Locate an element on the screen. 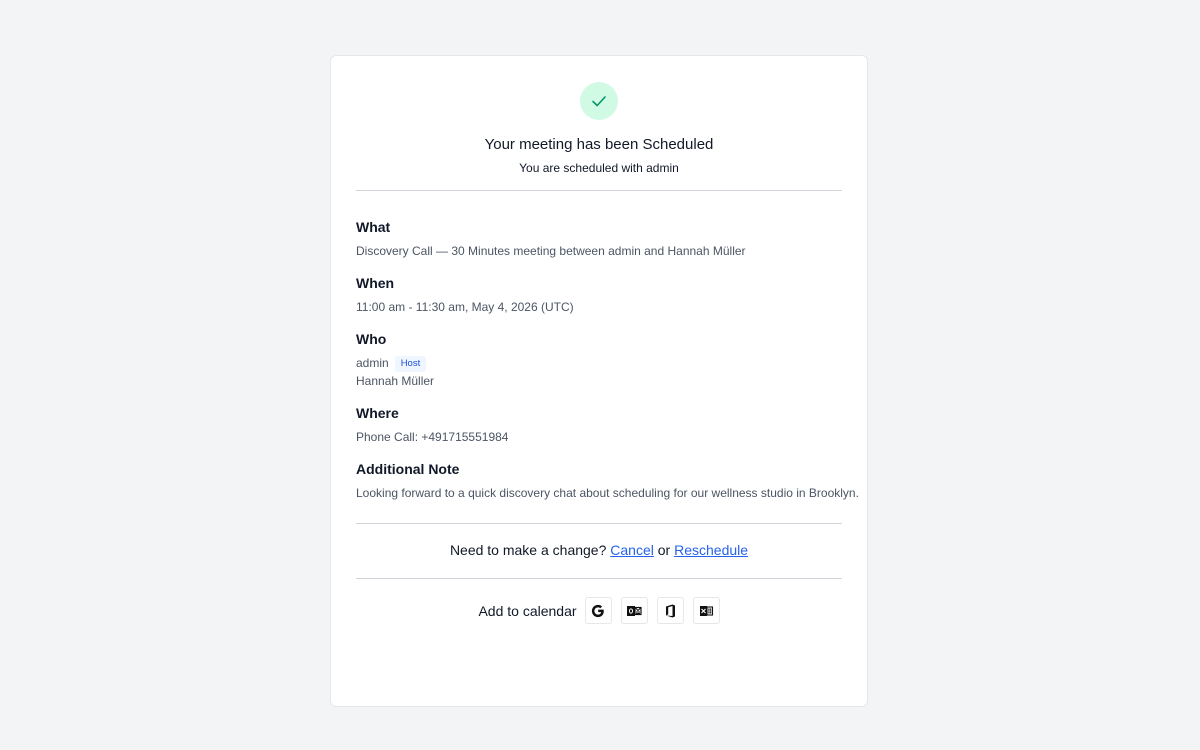 This screenshot has height=750, width=1200. microsoft-office-icon is located at coordinates (707, 610).